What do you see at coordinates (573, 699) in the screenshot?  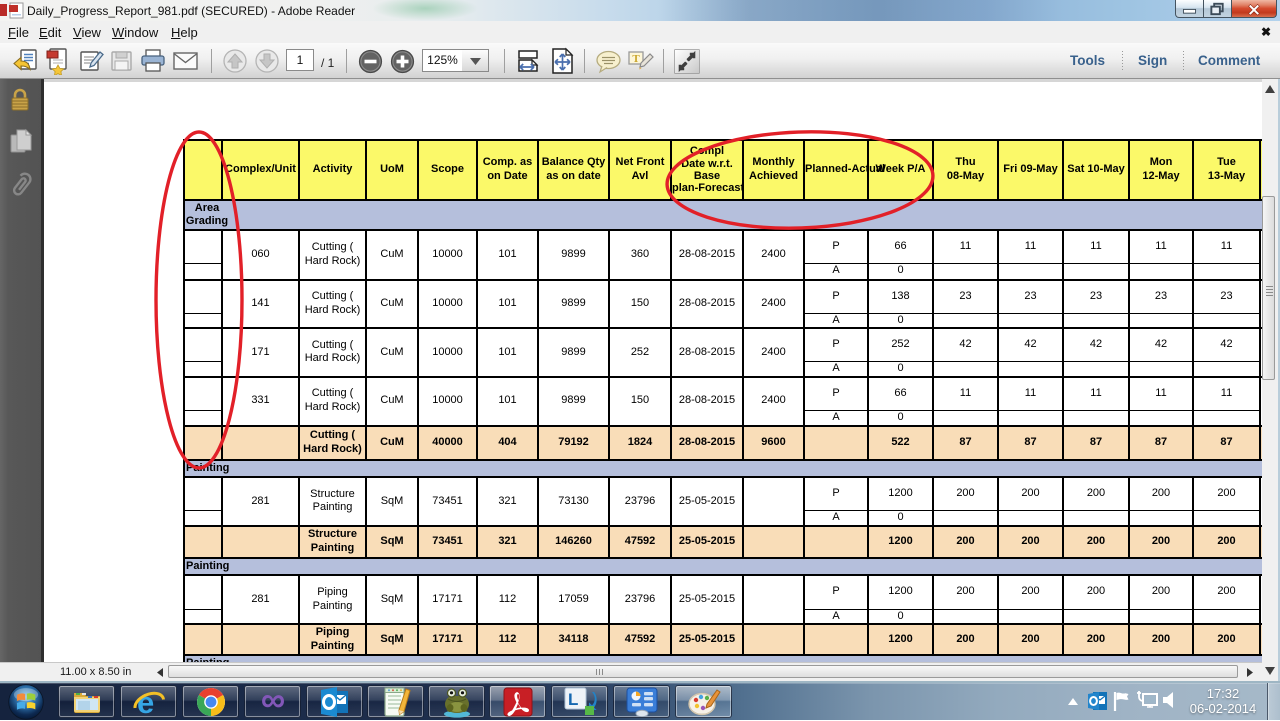 I see `svg-text: L` at bounding box center [573, 699].